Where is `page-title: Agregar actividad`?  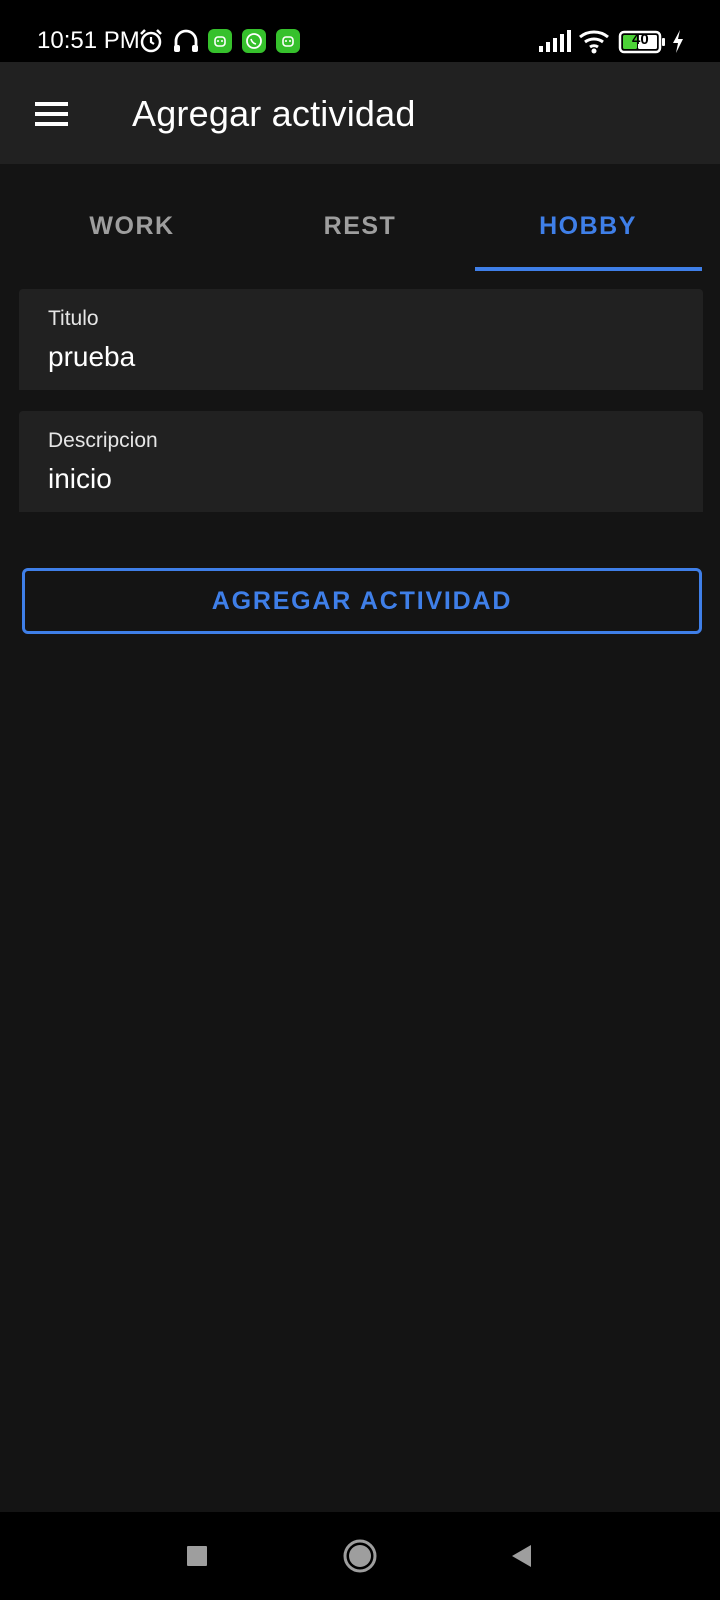
page-title: Agregar actividad is located at coordinates (274, 113).